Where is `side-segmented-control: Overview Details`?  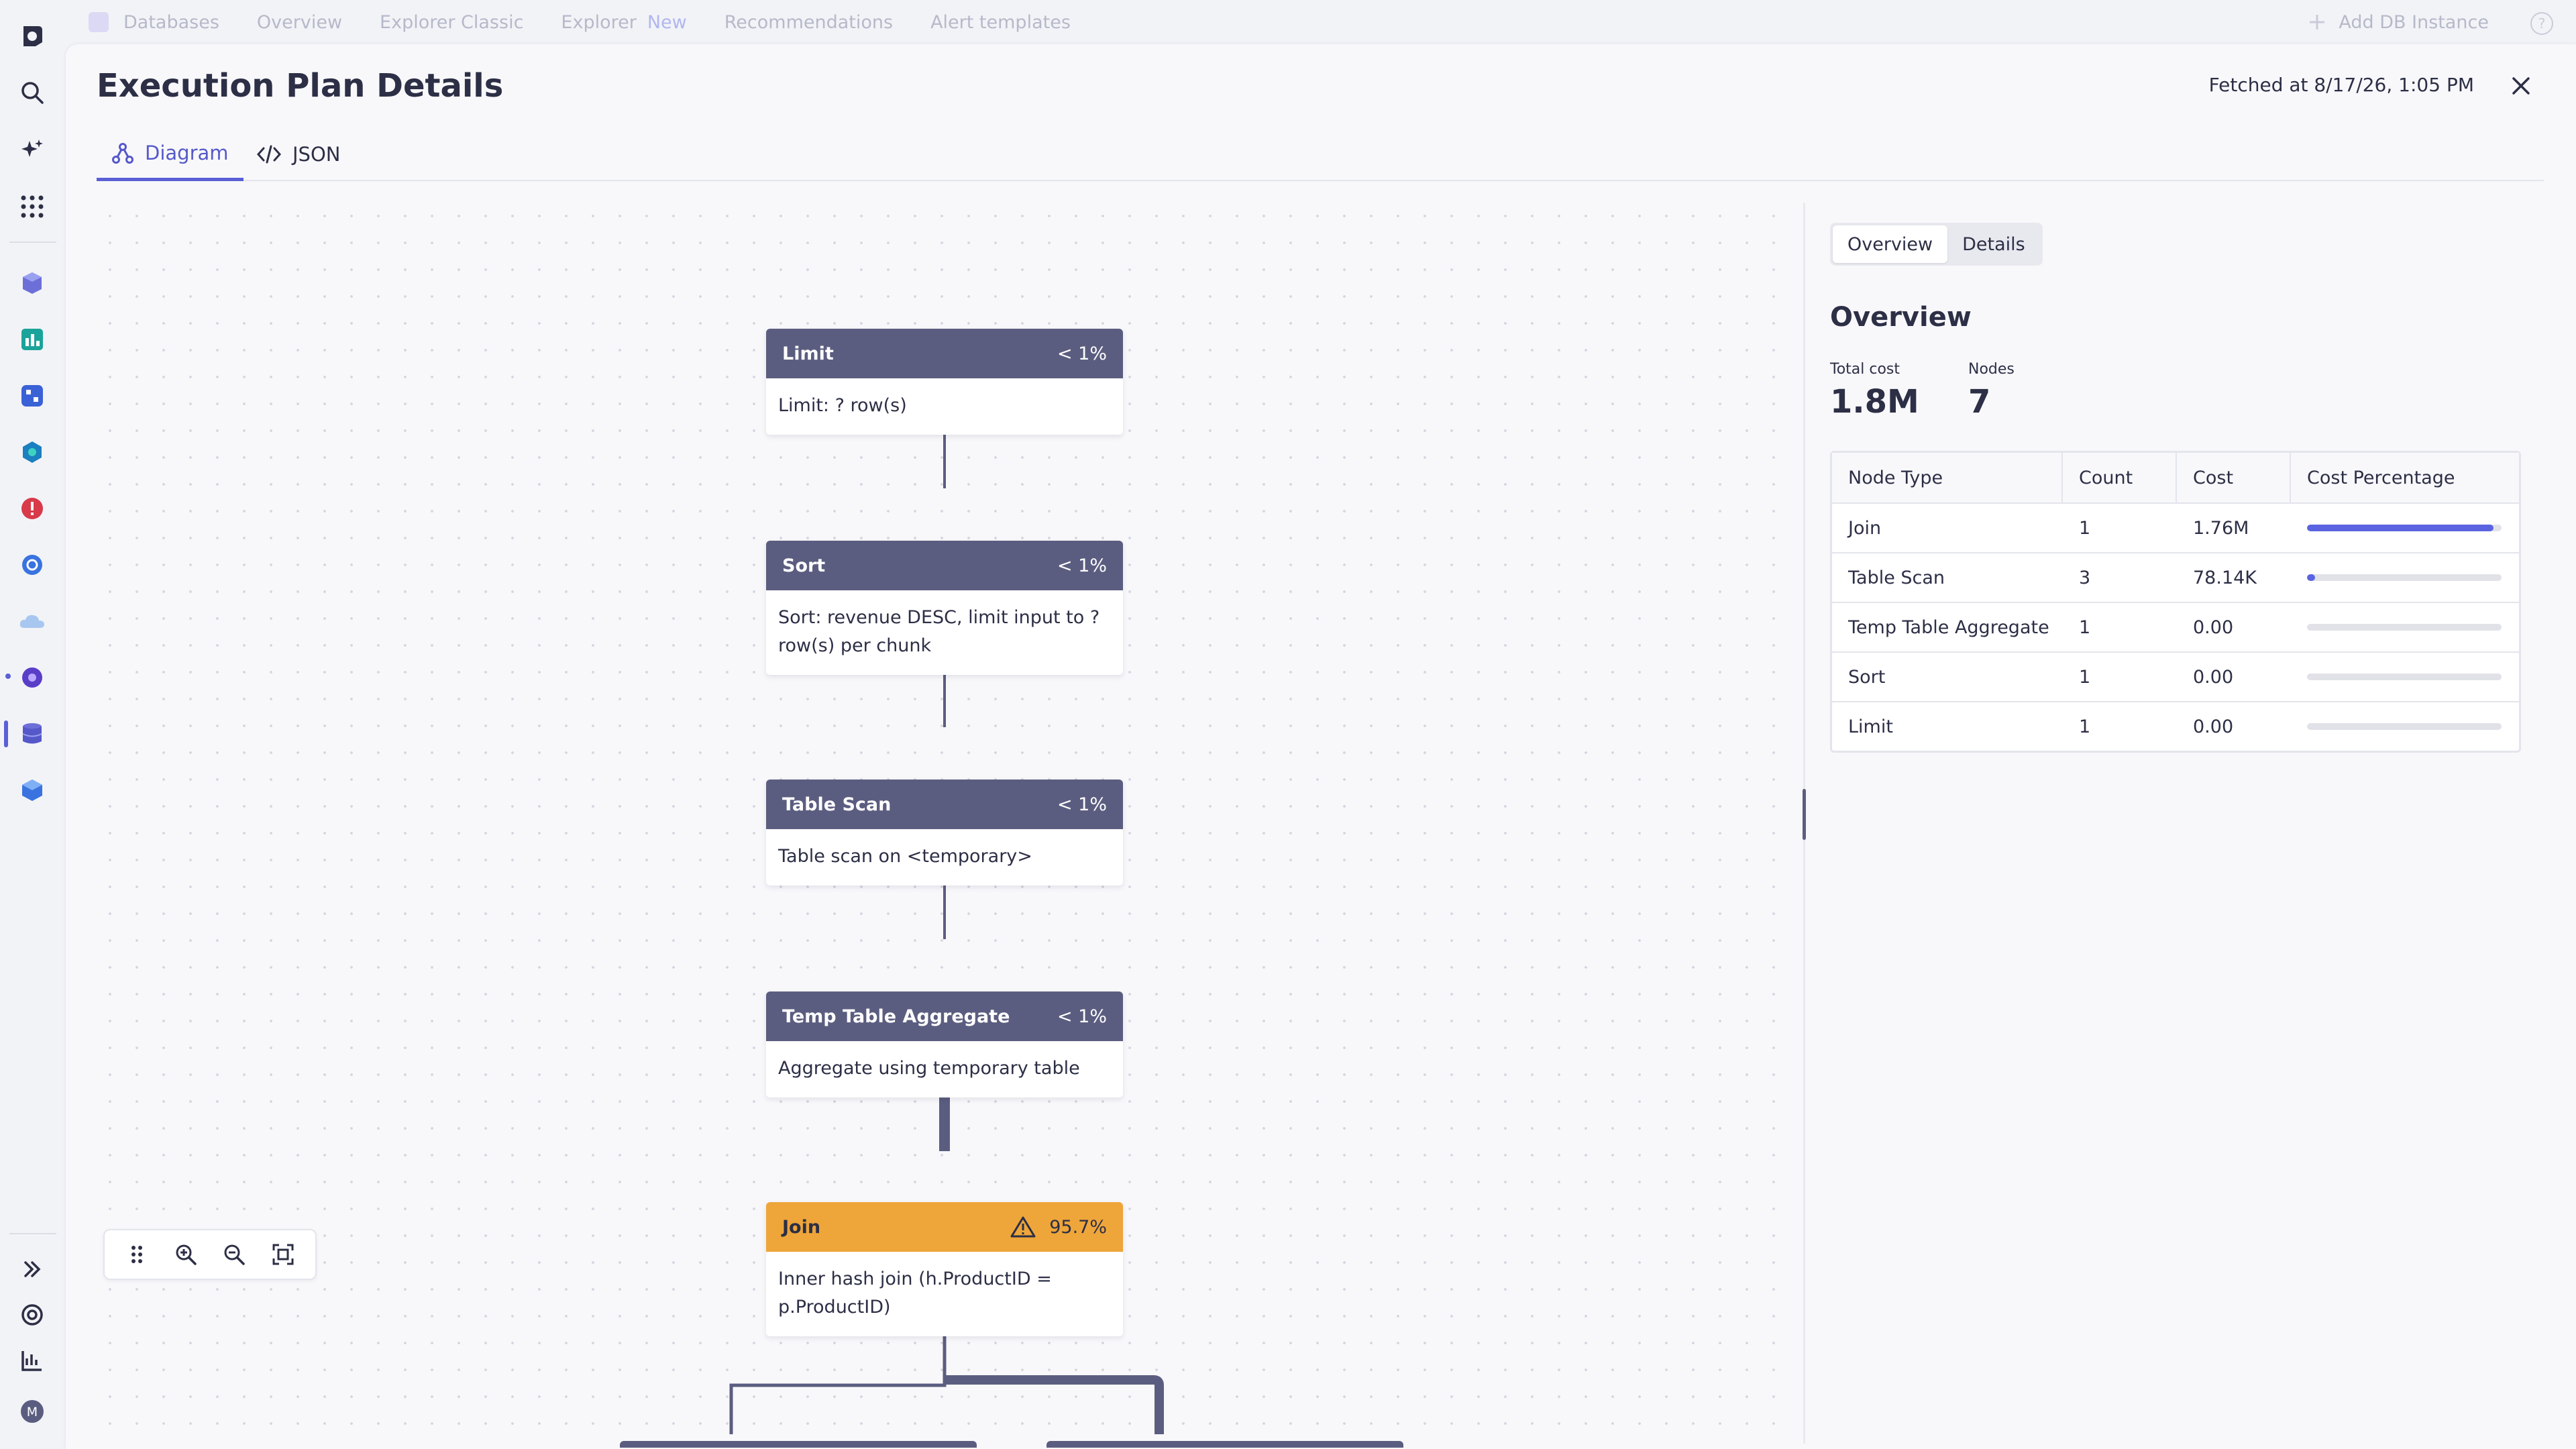 side-segmented-control: Overview Details is located at coordinates (1936, 244).